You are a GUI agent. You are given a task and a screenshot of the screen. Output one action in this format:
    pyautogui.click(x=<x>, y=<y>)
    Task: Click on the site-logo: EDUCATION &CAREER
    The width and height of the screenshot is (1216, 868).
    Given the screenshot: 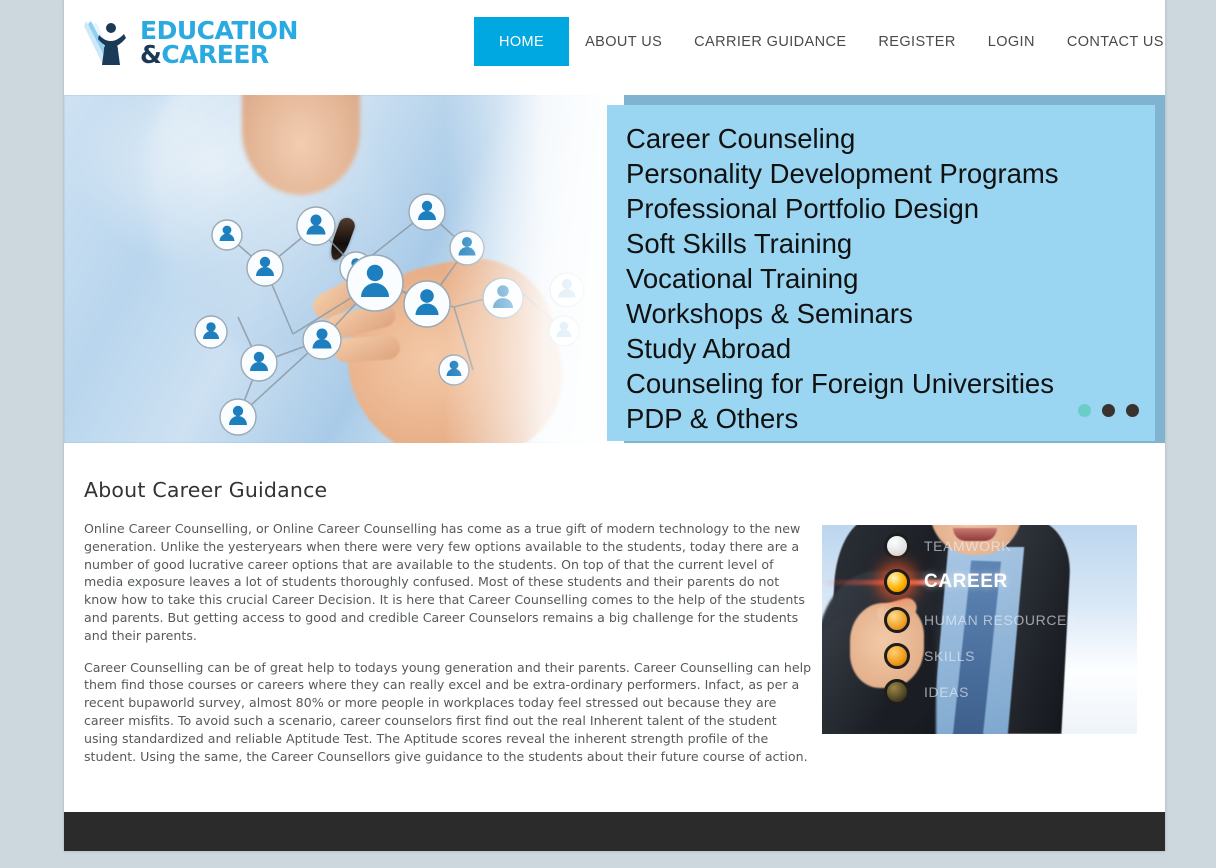 What is the action you would take?
    pyautogui.click(x=192, y=43)
    